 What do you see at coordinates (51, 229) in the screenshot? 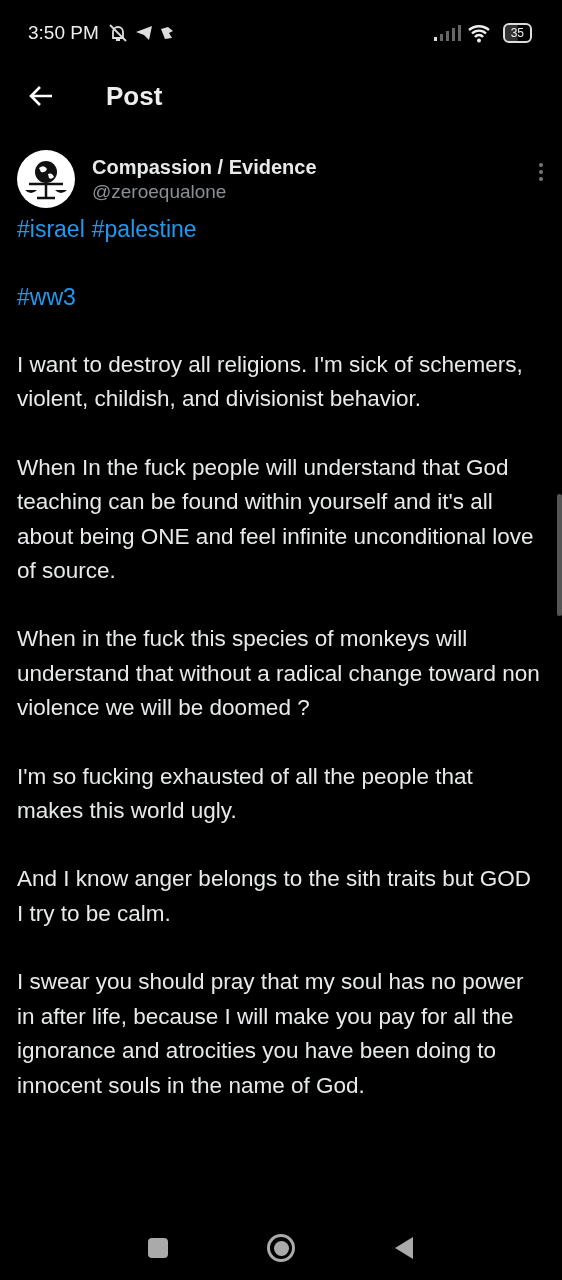
I see `hashtag-link: #israel` at bounding box center [51, 229].